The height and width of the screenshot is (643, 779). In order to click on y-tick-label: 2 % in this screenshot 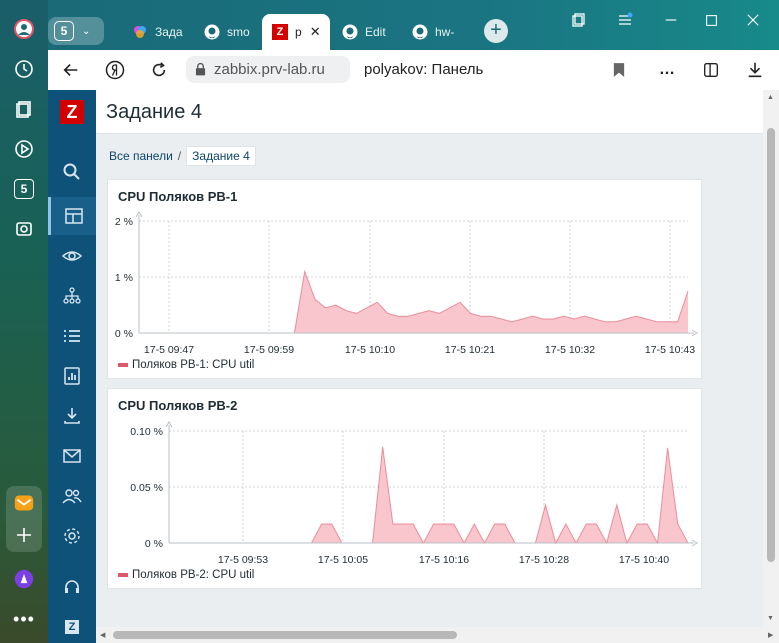, I will do `click(124, 222)`.